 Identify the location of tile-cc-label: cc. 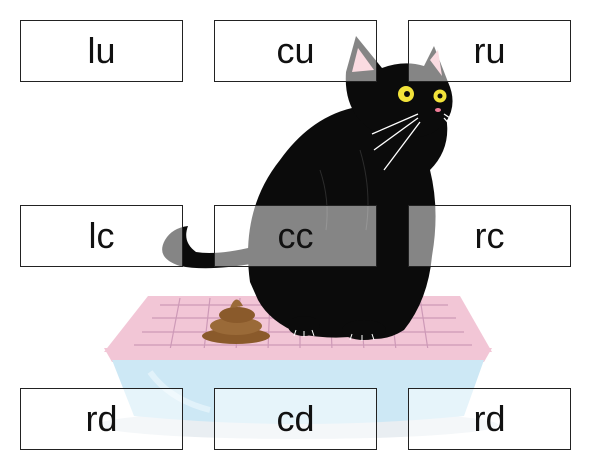
(295, 235).